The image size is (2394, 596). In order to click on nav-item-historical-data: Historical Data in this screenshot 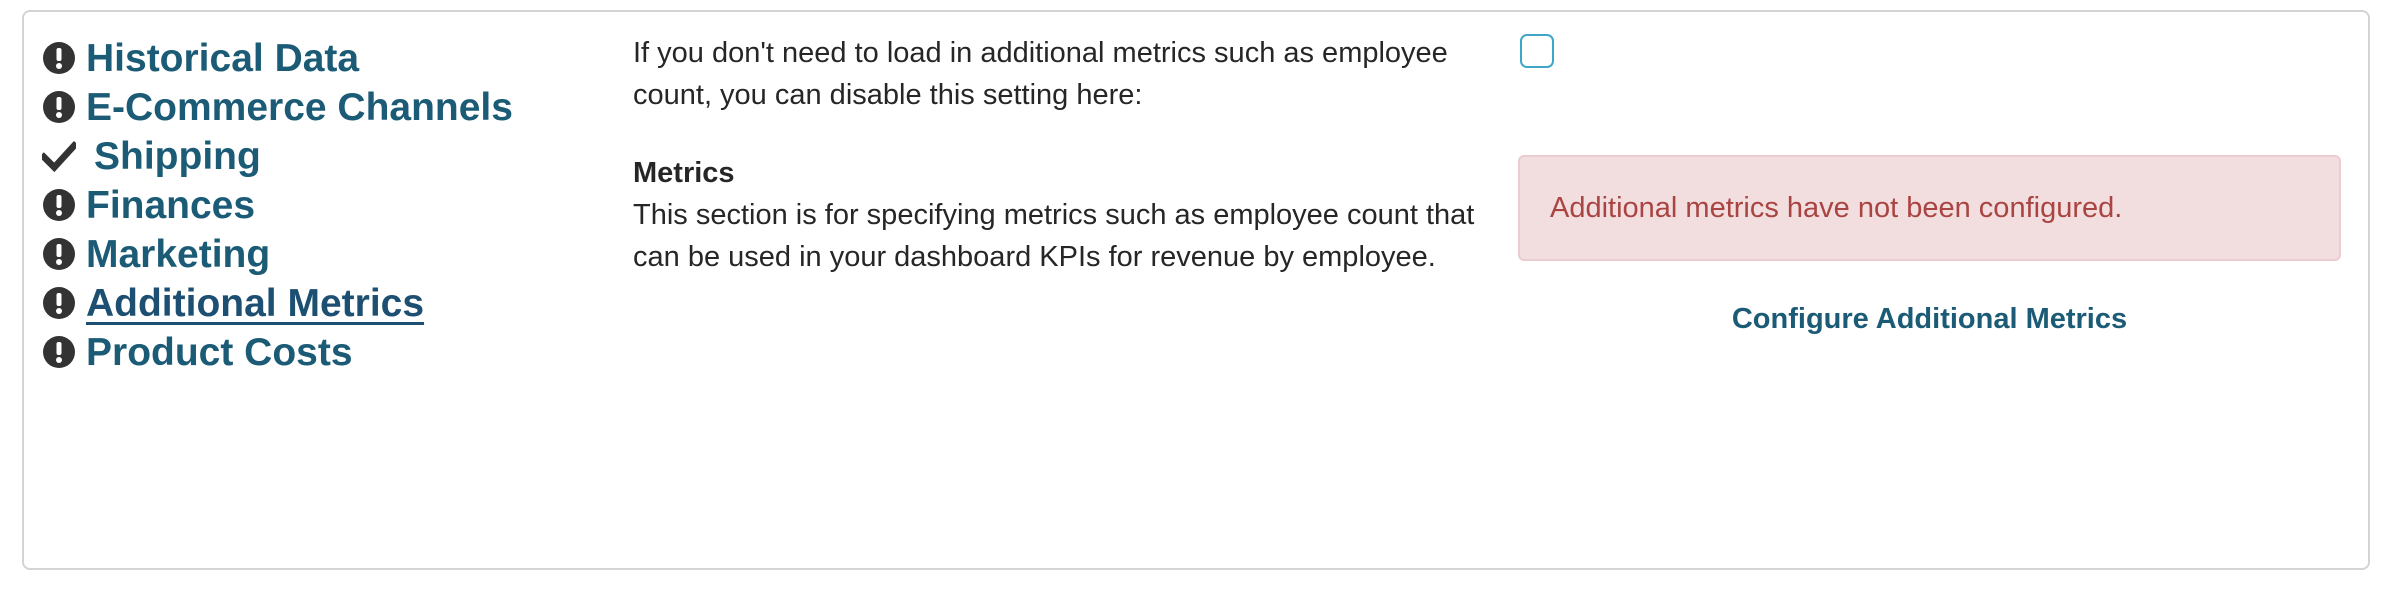, I will do `click(200, 58)`.